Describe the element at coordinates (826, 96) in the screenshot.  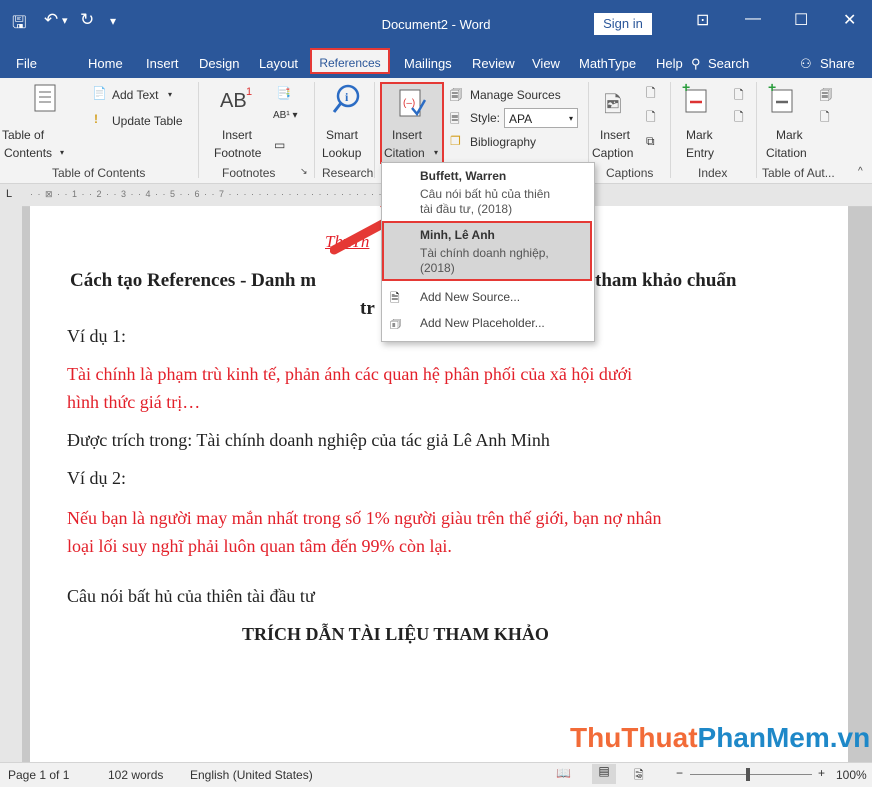
I see `insert-table-of-authorities-icon: 🗐` at that location.